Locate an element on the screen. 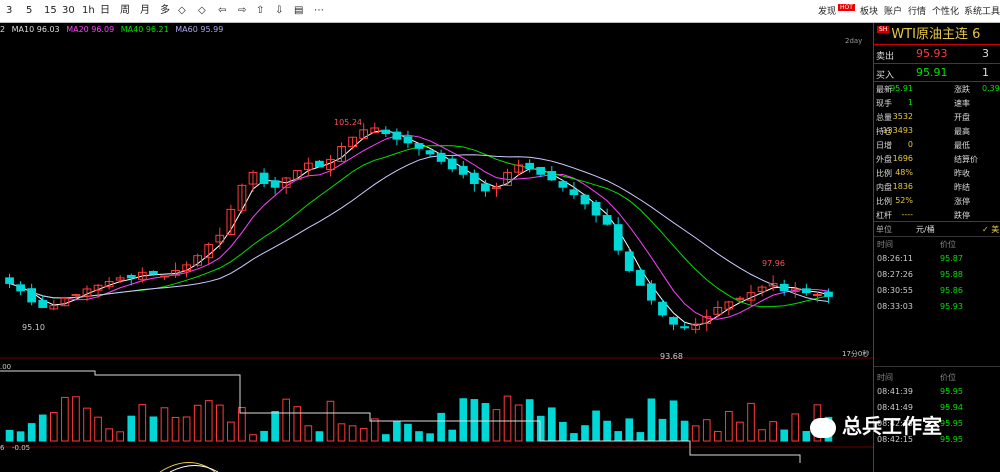  menu-discover: 发现 HOT is located at coordinates (836, 10).